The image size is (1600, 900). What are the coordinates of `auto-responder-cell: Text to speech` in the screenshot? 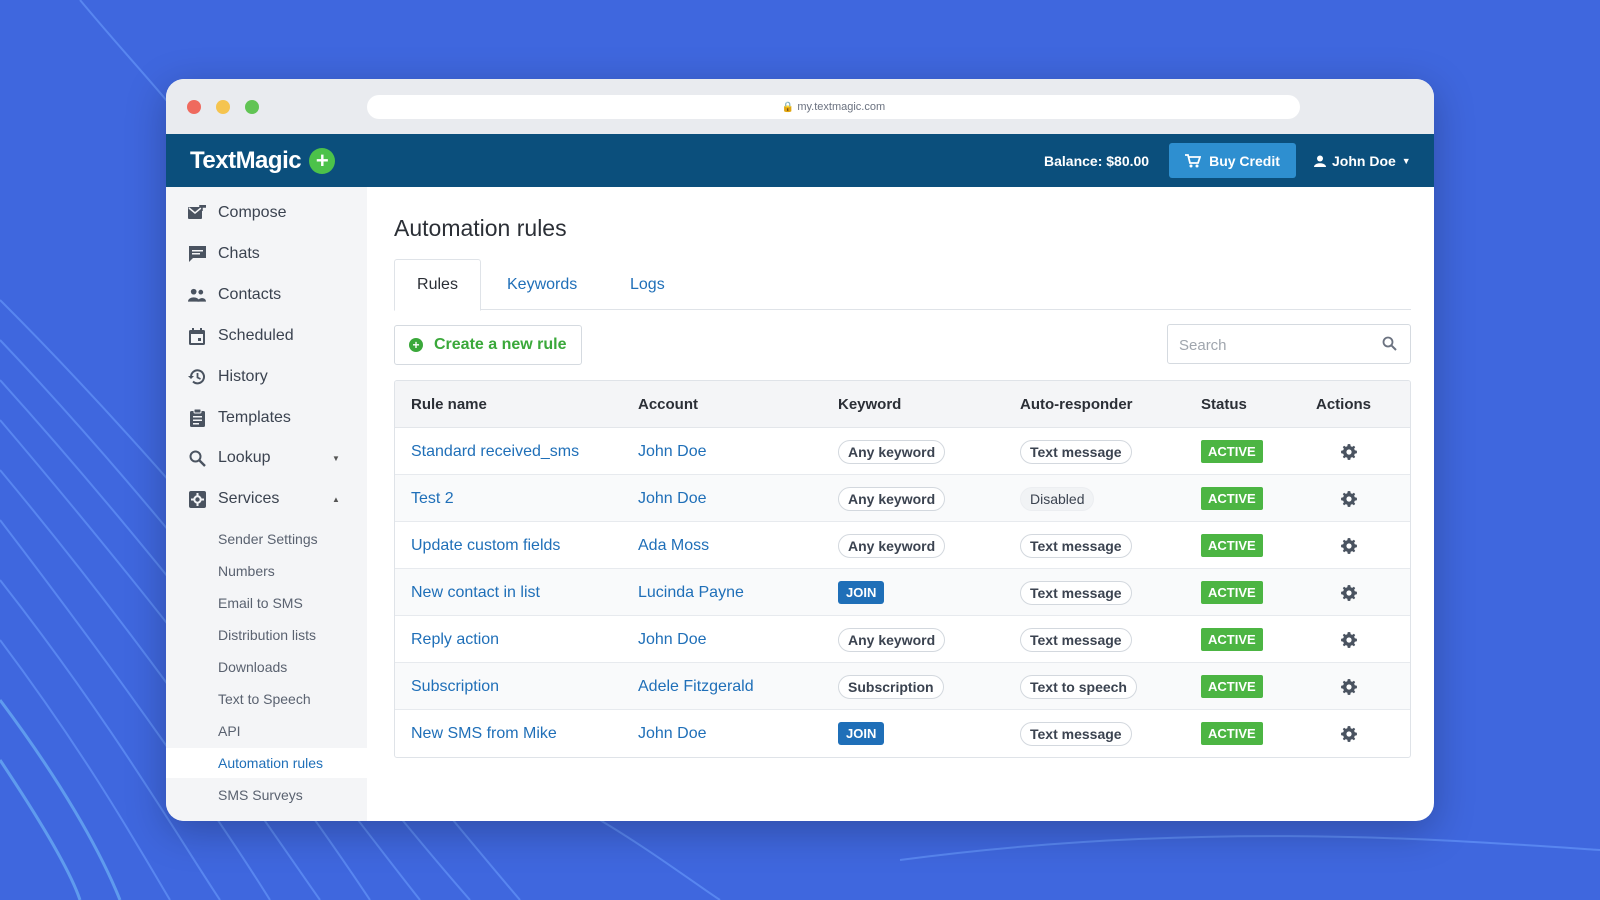 It's located at (1078, 686).